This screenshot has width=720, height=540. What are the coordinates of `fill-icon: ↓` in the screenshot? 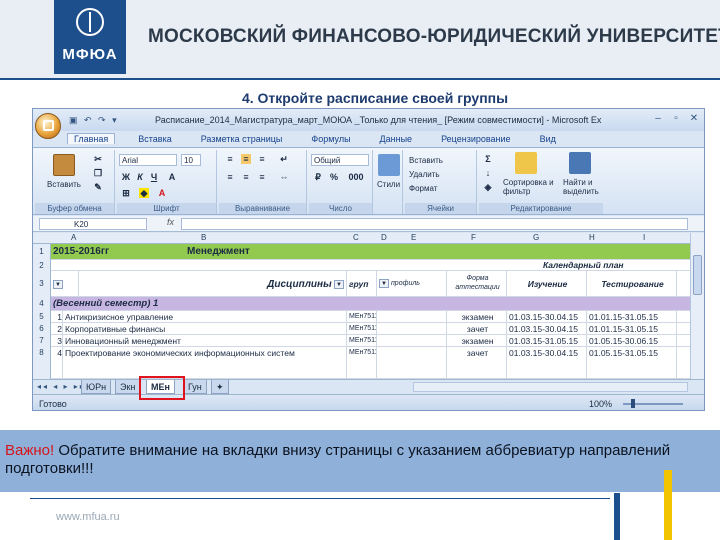 It's located at (488, 173).